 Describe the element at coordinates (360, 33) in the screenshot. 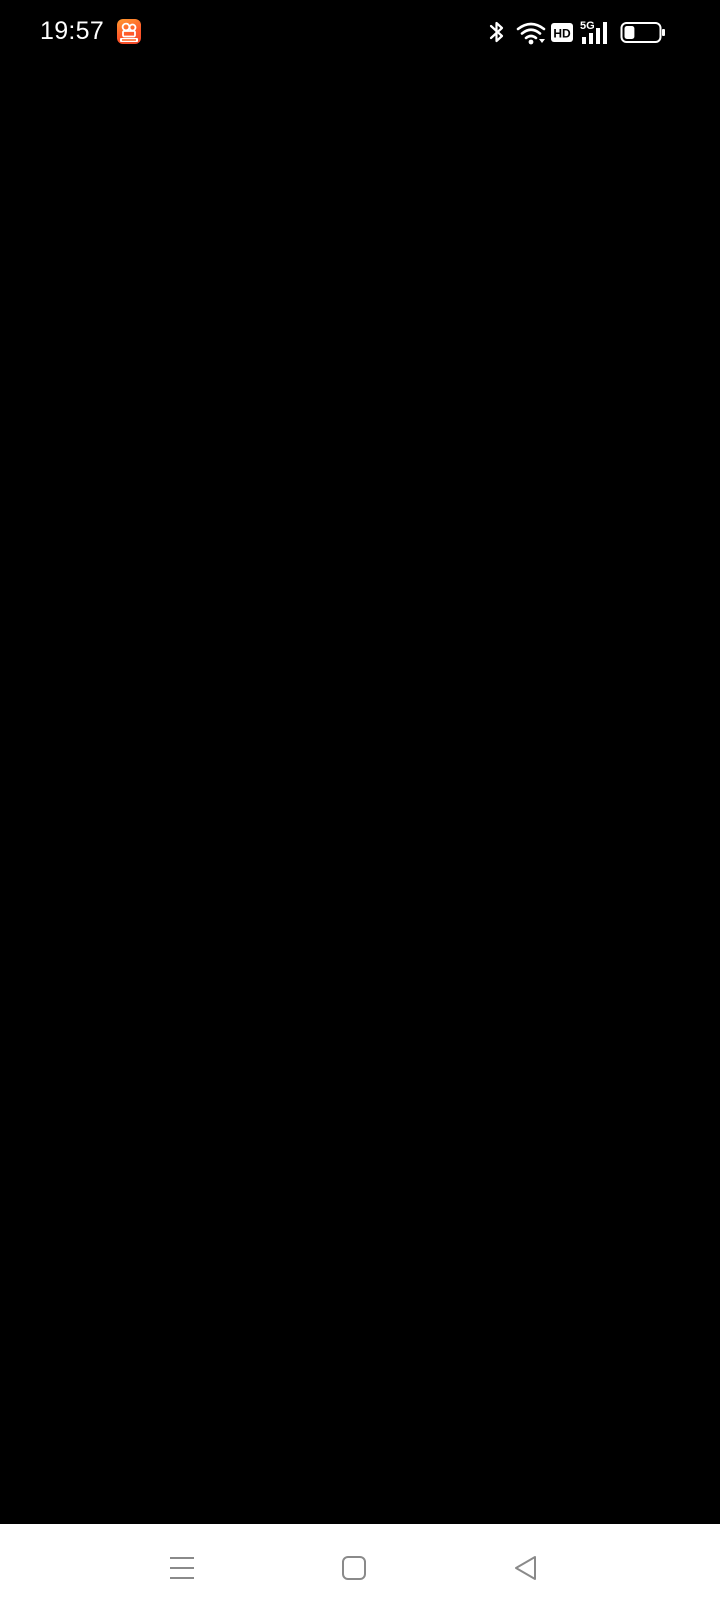

I see `status-bar: 19:57 HD 5G` at that location.